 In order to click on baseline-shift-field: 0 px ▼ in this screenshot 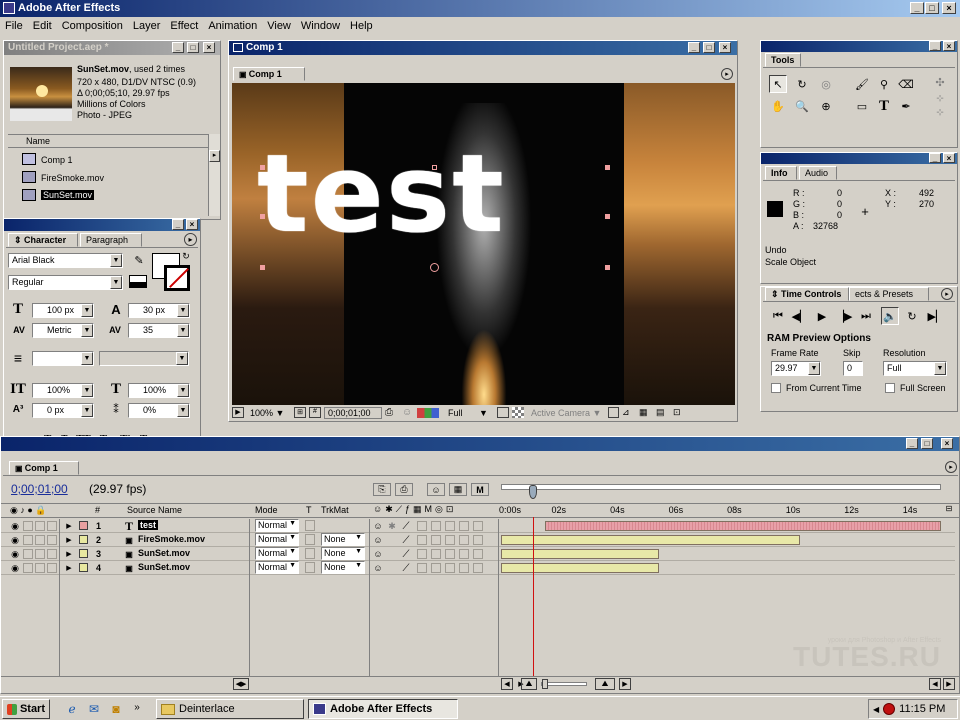, I will do `click(63, 410)`.